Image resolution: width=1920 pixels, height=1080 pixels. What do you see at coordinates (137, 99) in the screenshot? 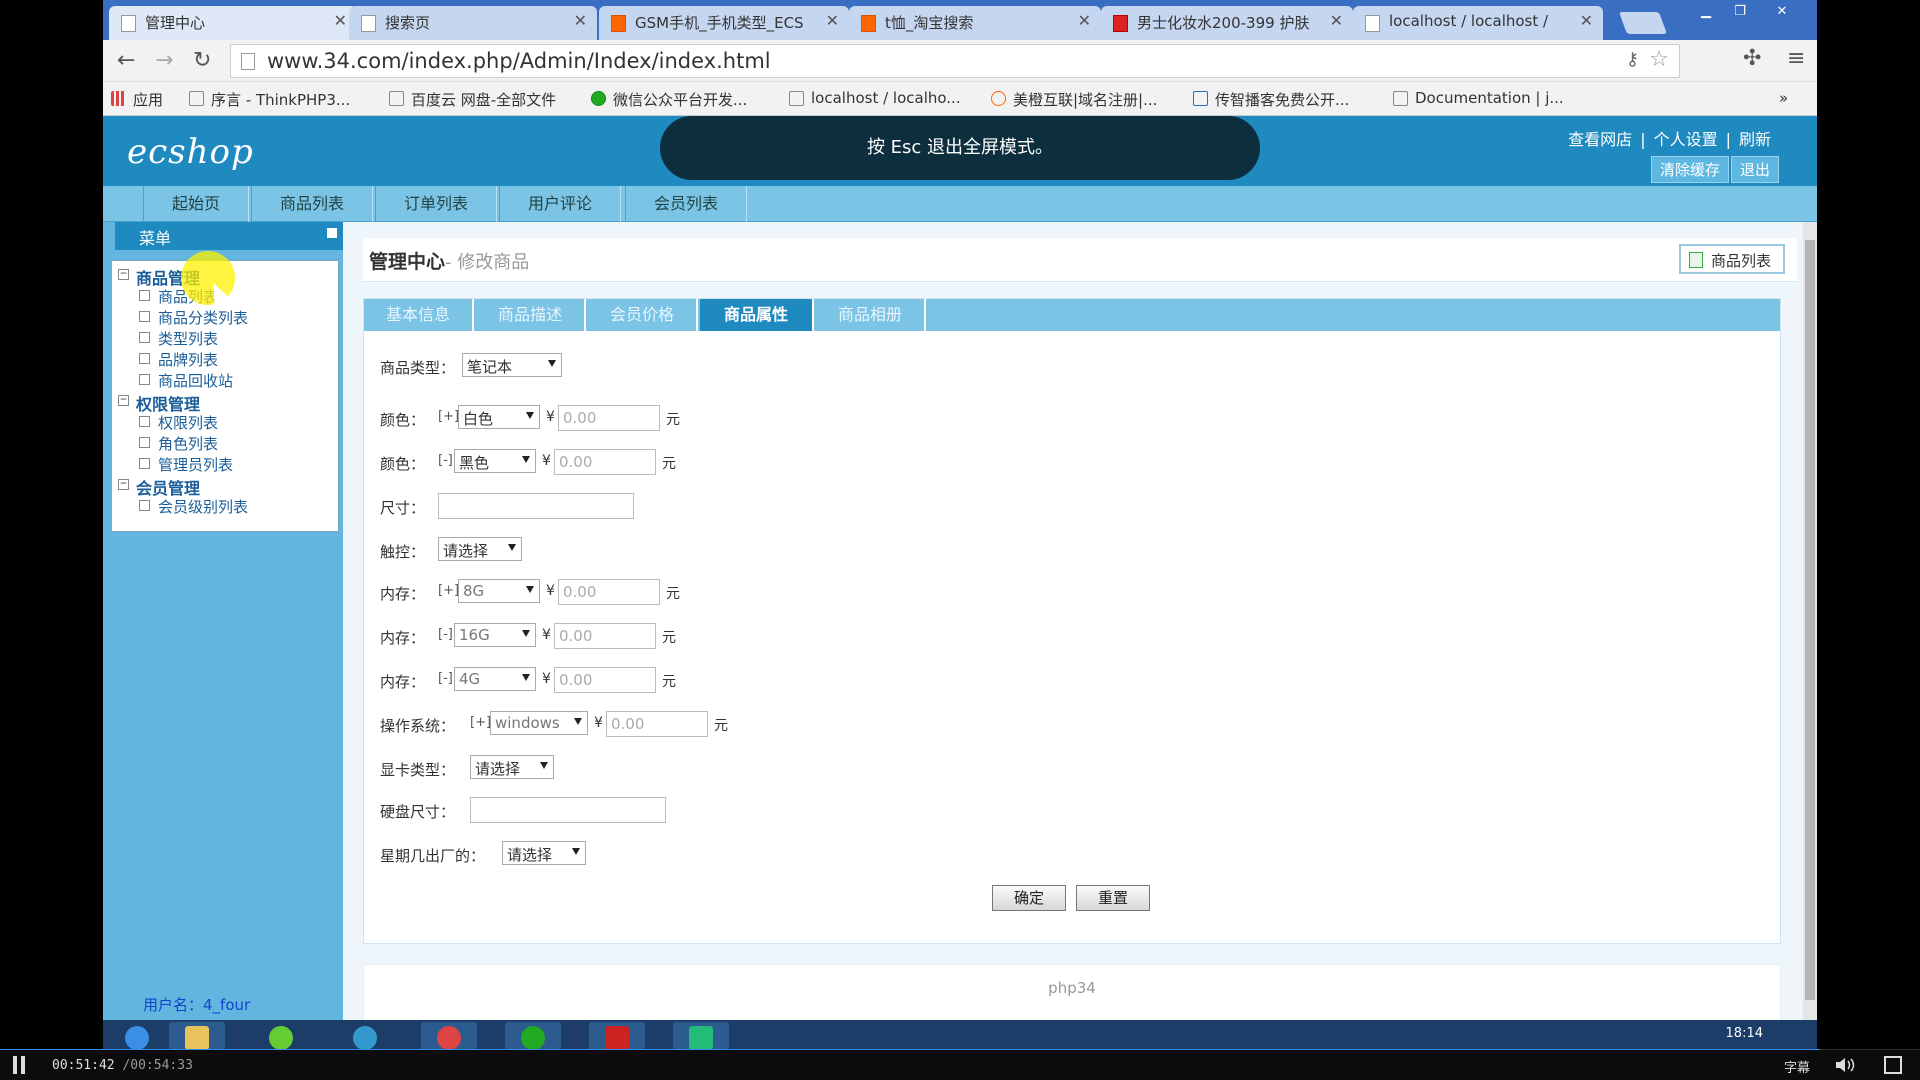
I see `bookmark-apps: 应用` at bounding box center [137, 99].